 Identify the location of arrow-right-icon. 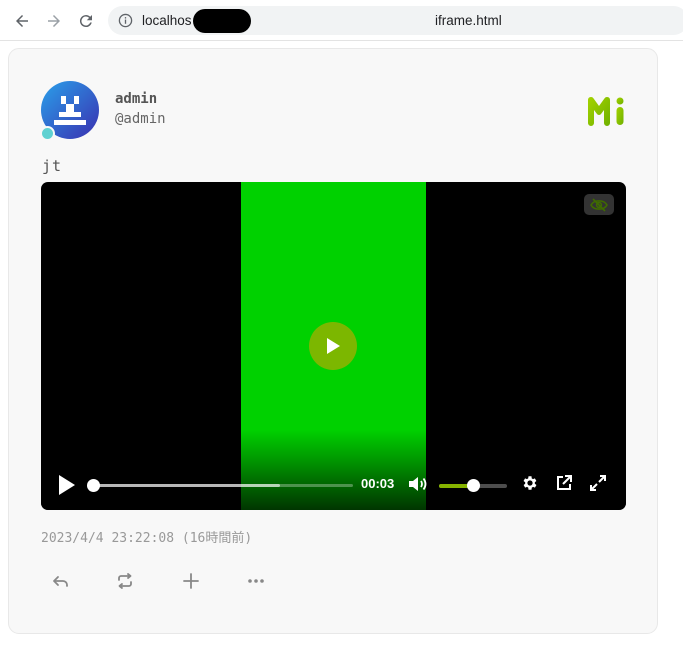
(54, 21).